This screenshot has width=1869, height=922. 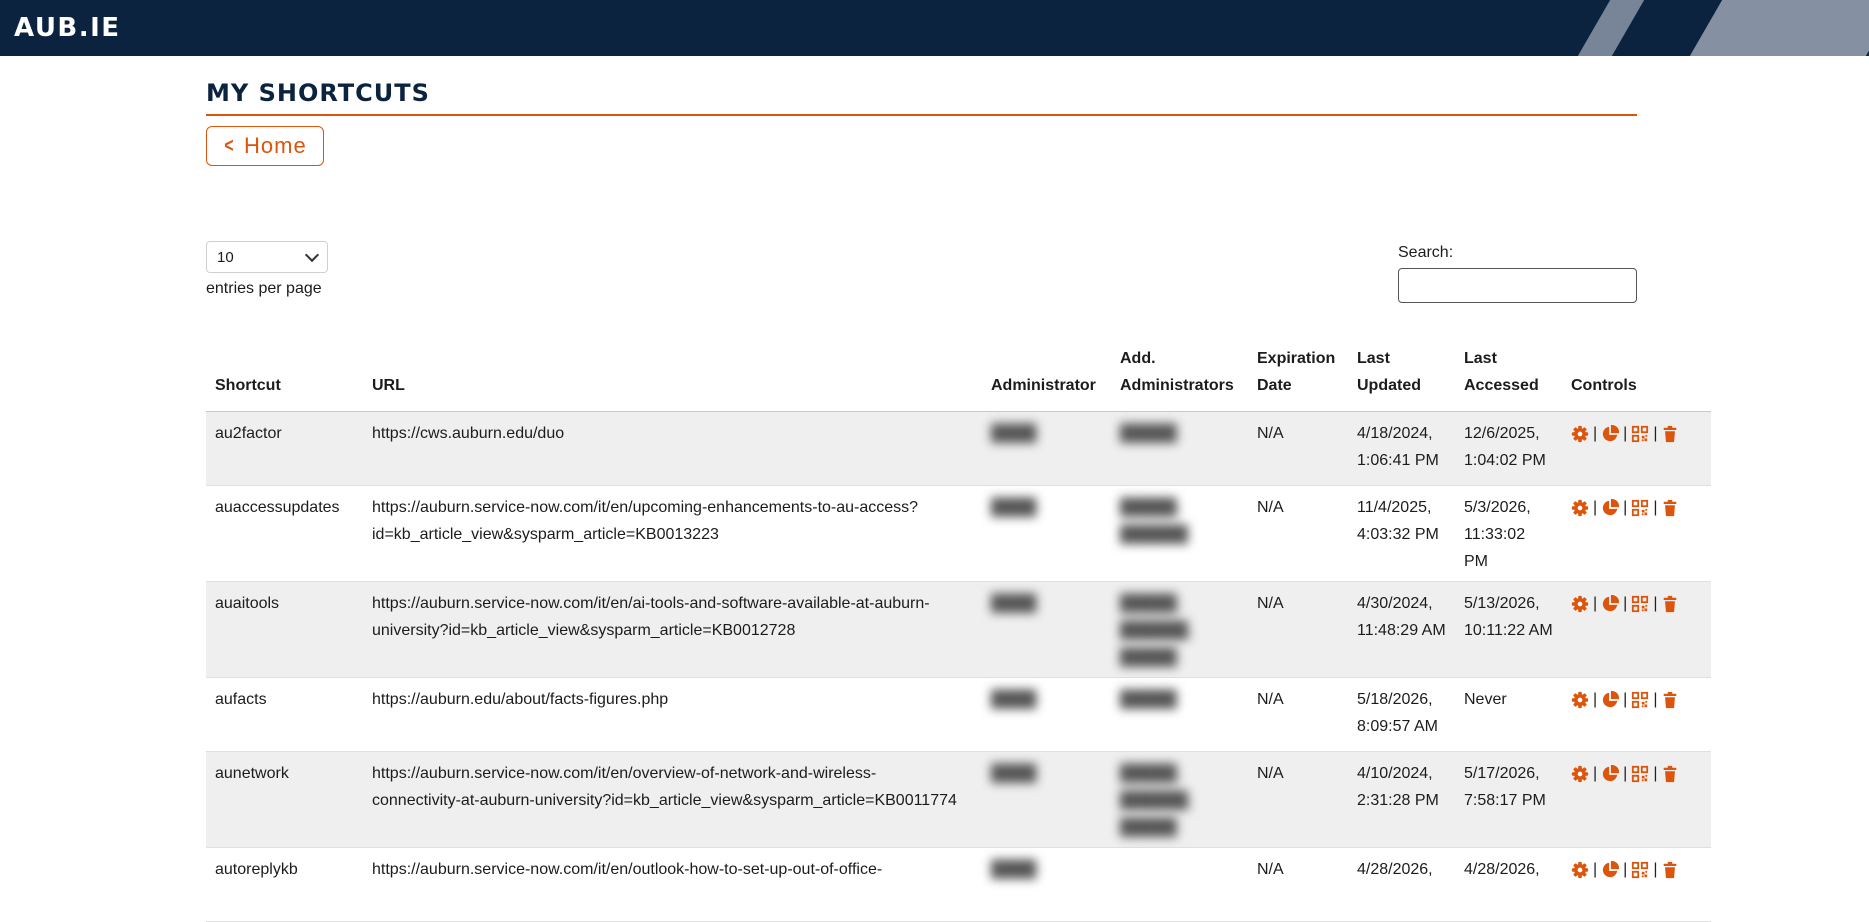 I want to click on cell-shortcut: aufacts, so click(x=284, y=714).